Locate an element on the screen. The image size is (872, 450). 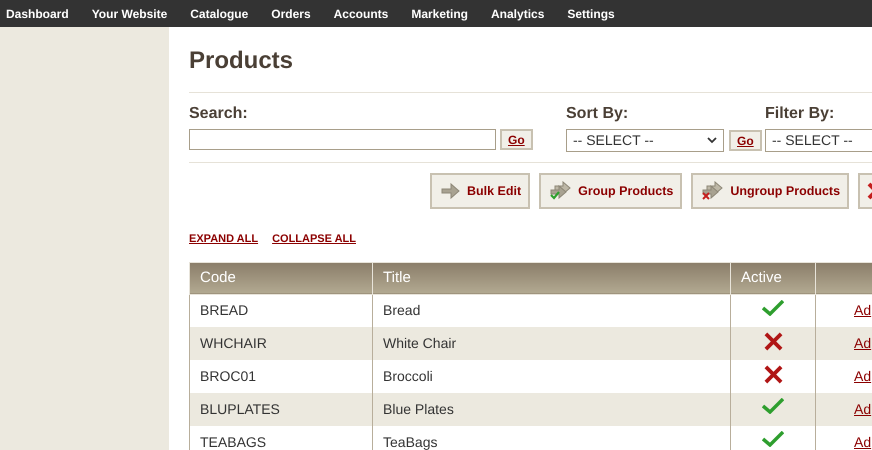
table-cell: BROC01 is located at coordinates (281, 376).